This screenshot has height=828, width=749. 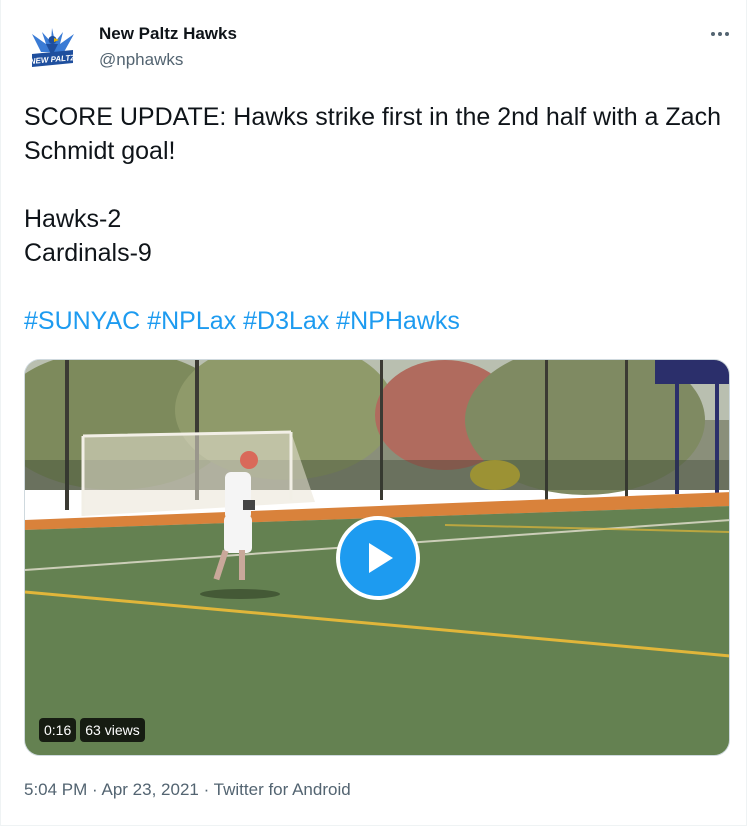 I want to click on tweet-source: Twitter for Android, so click(x=282, y=789).